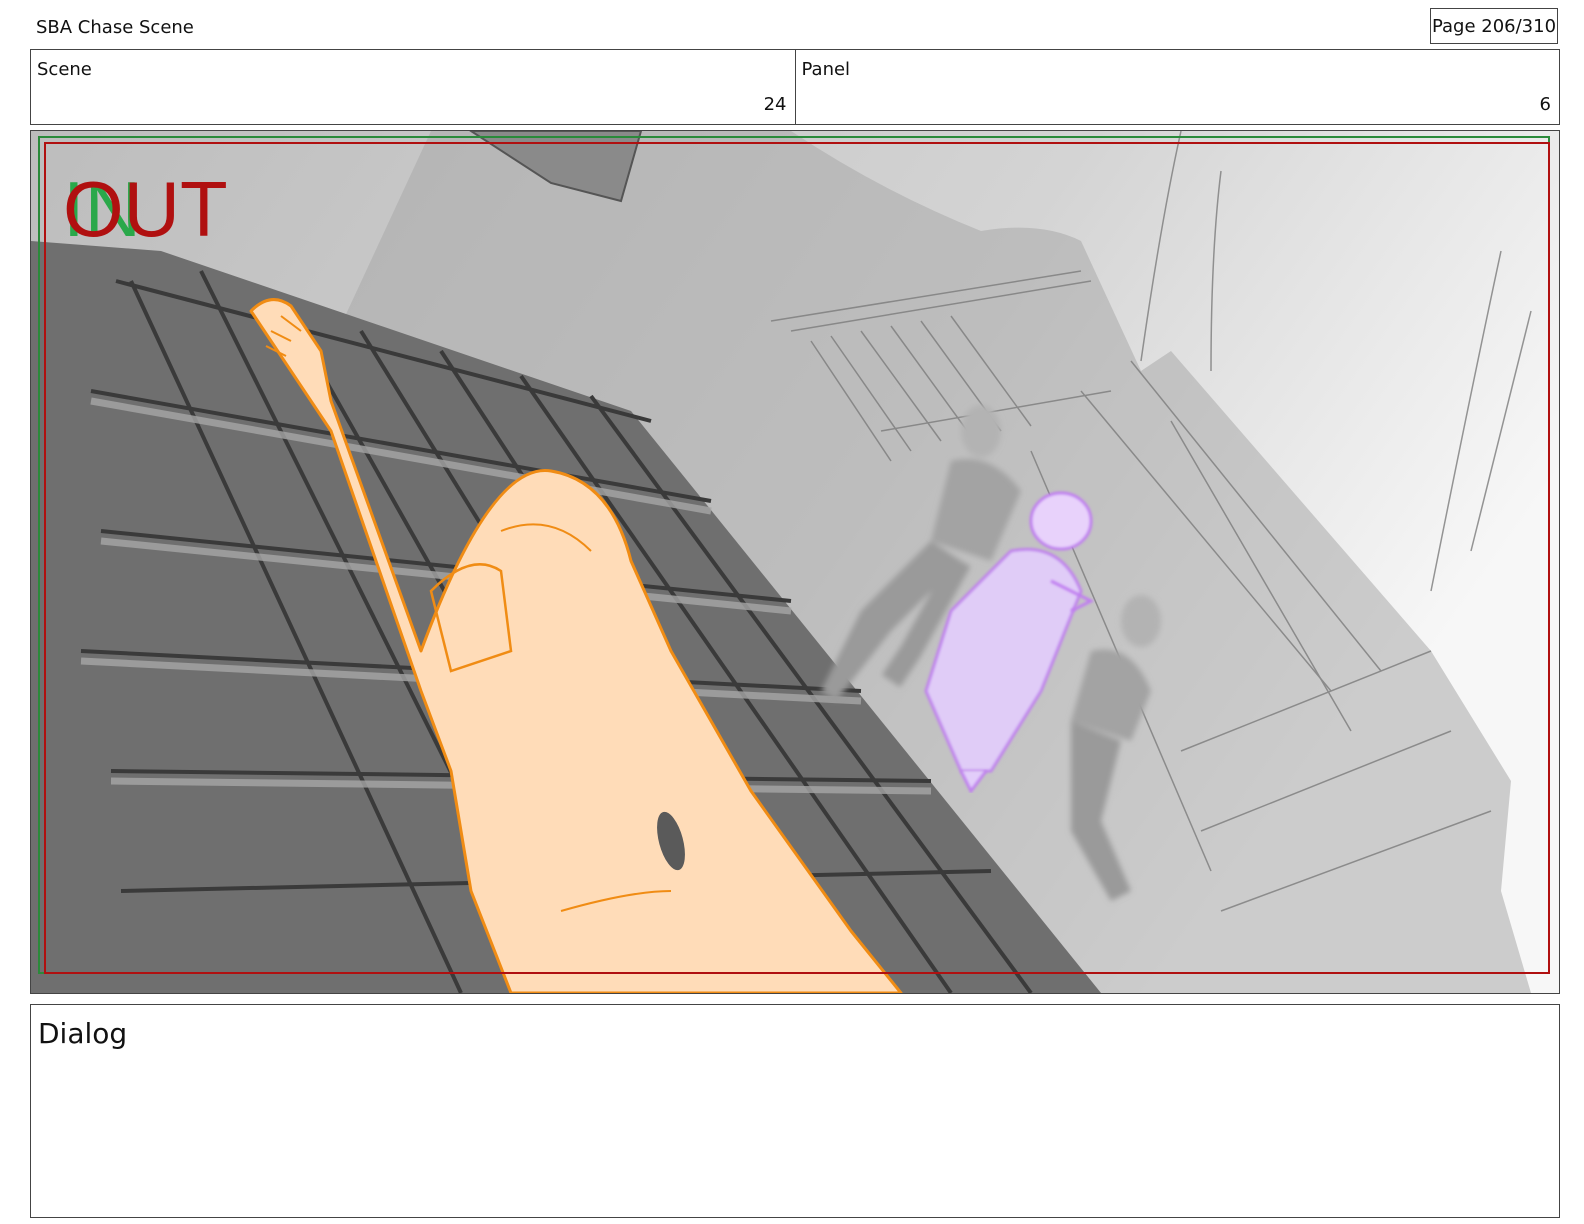  Describe the element at coordinates (1545, 104) in the screenshot. I see `panel-number: 6` at that location.